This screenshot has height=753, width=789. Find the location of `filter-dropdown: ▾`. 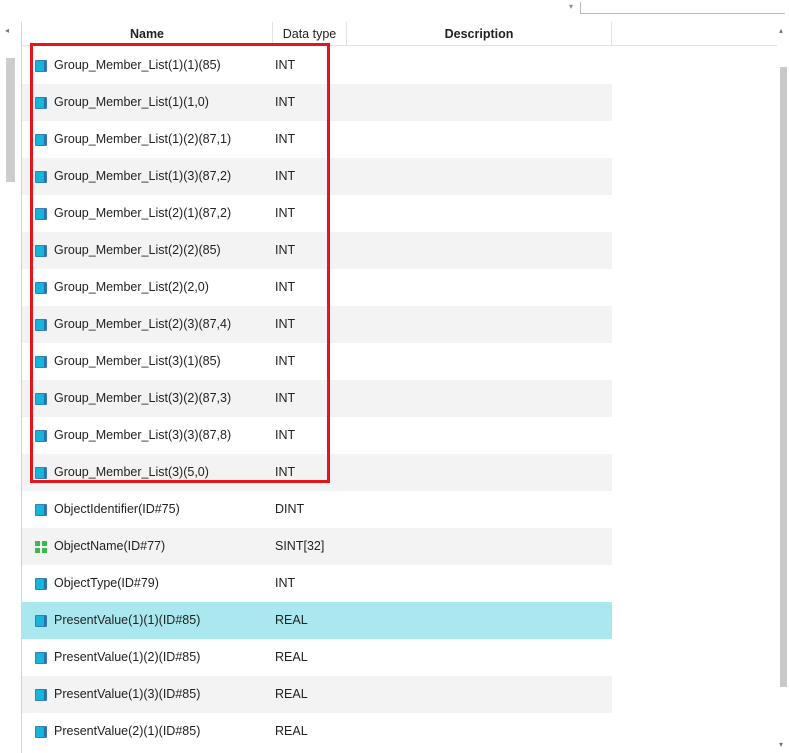

filter-dropdown: ▾ is located at coordinates (677, 8).